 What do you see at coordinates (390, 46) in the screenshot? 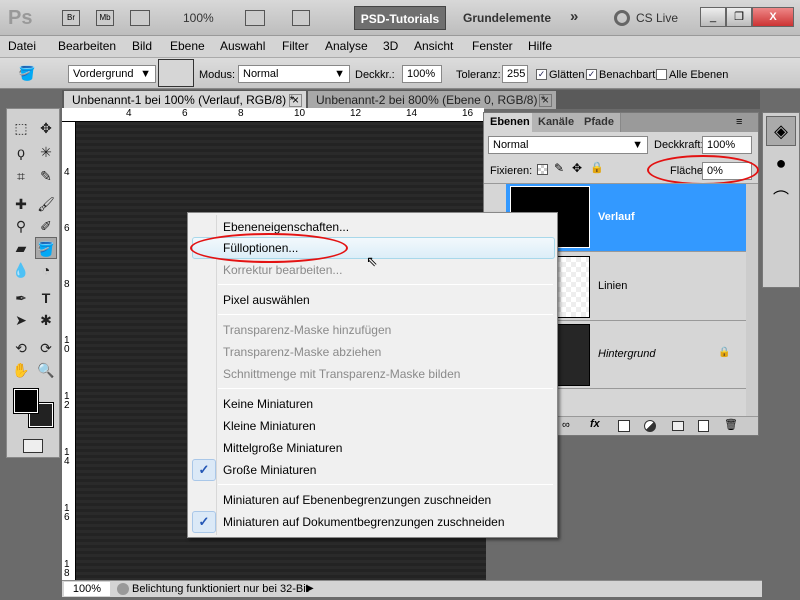
I see `menu-3d: 3D` at bounding box center [390, 46].